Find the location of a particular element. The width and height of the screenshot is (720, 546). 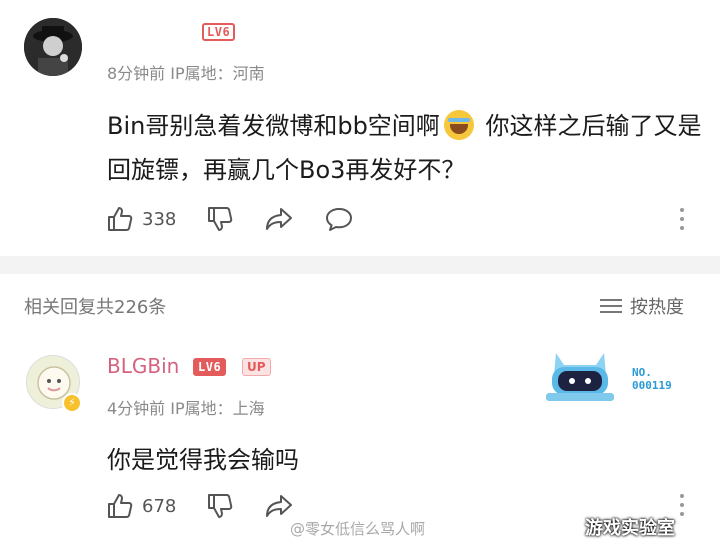

reply-count: 相关回复共226条 is located at coordinates (95, 307).